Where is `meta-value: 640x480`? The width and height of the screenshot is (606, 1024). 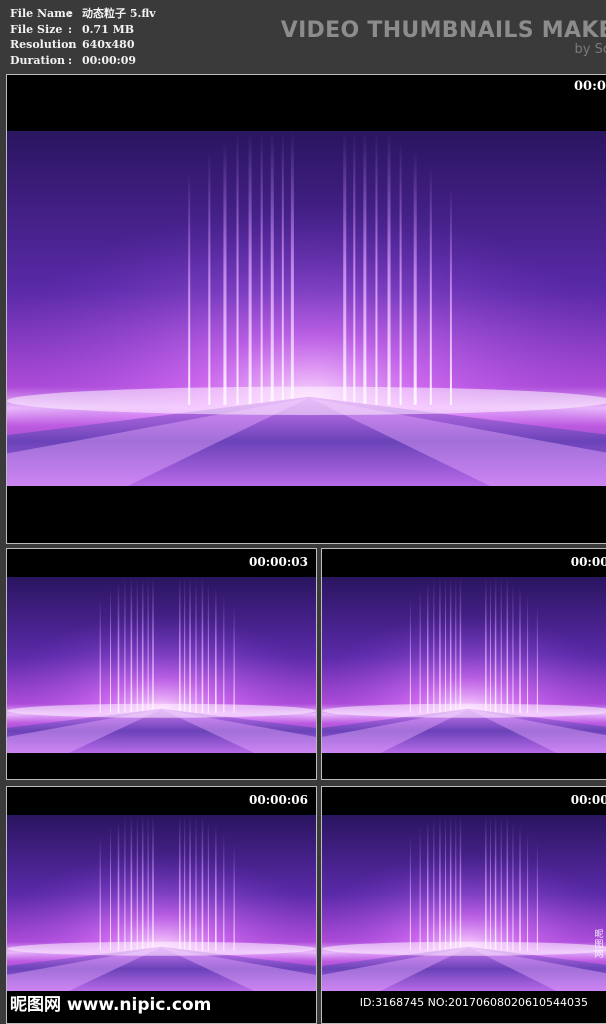
meta-value: 640x480 is located at coordinates (108, 44).